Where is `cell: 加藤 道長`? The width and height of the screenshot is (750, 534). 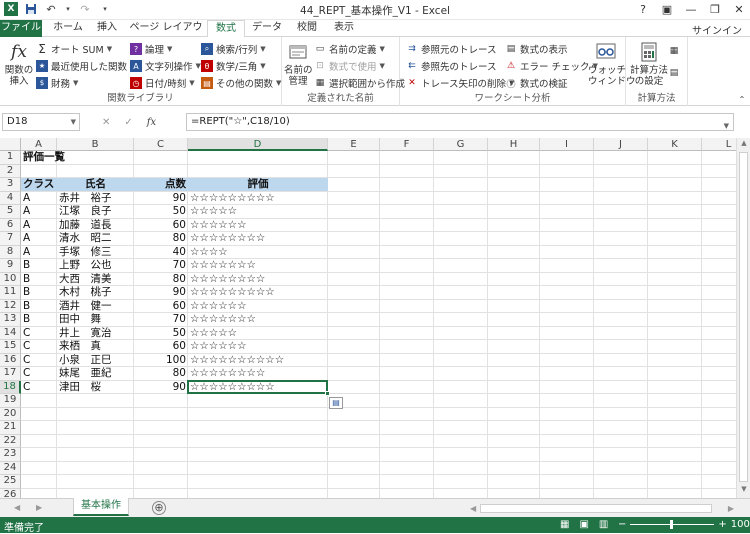 cell: 加藤 道長 is located at coordinates (95, 226).